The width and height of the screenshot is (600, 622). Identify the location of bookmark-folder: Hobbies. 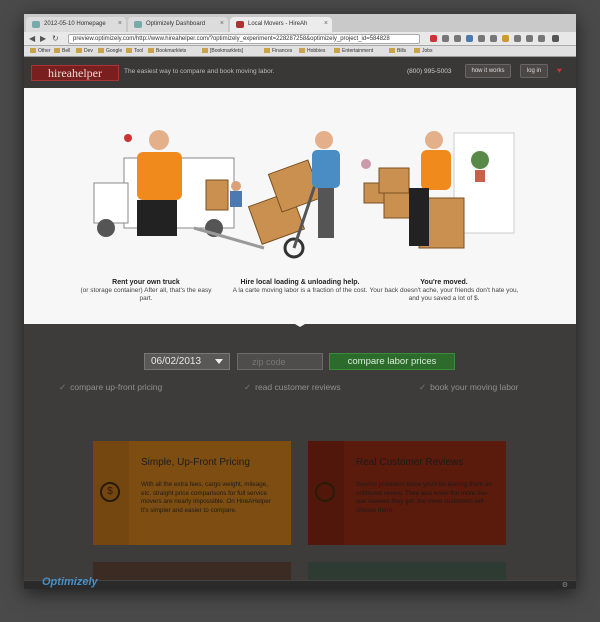
(312, 51).